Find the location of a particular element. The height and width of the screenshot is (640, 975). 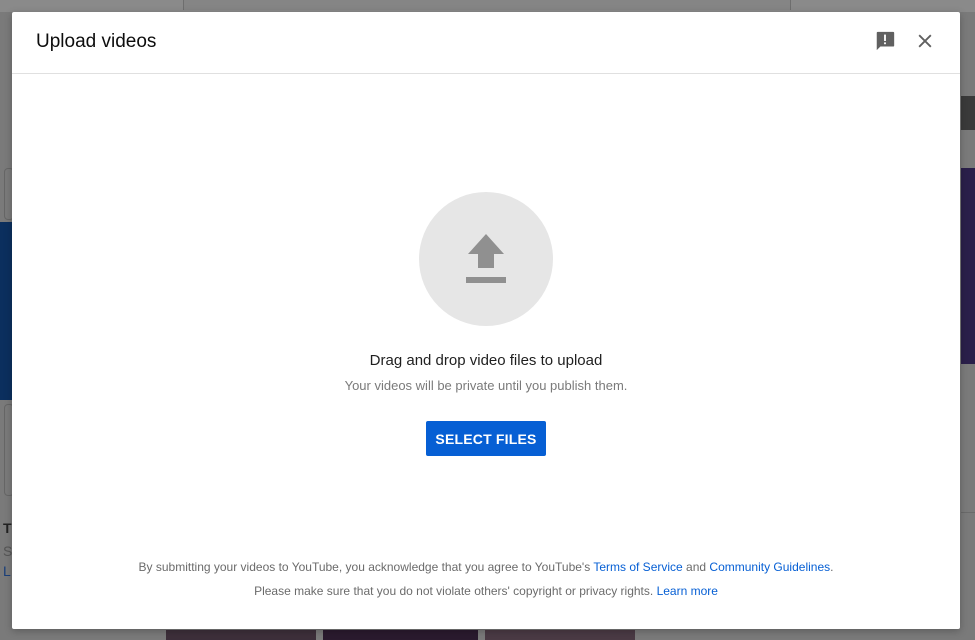

terms-of-service-link: Terms of Service is located at coordinates (637, 567).